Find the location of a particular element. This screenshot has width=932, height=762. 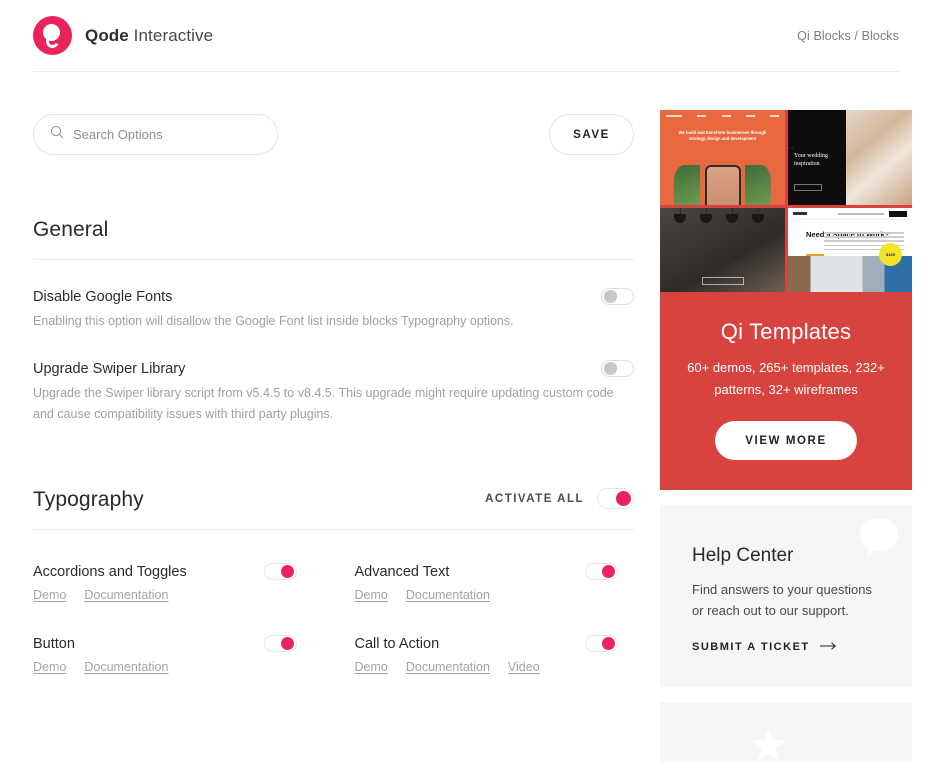

brand: Qode Interactive is located at coordinates (123, 35).